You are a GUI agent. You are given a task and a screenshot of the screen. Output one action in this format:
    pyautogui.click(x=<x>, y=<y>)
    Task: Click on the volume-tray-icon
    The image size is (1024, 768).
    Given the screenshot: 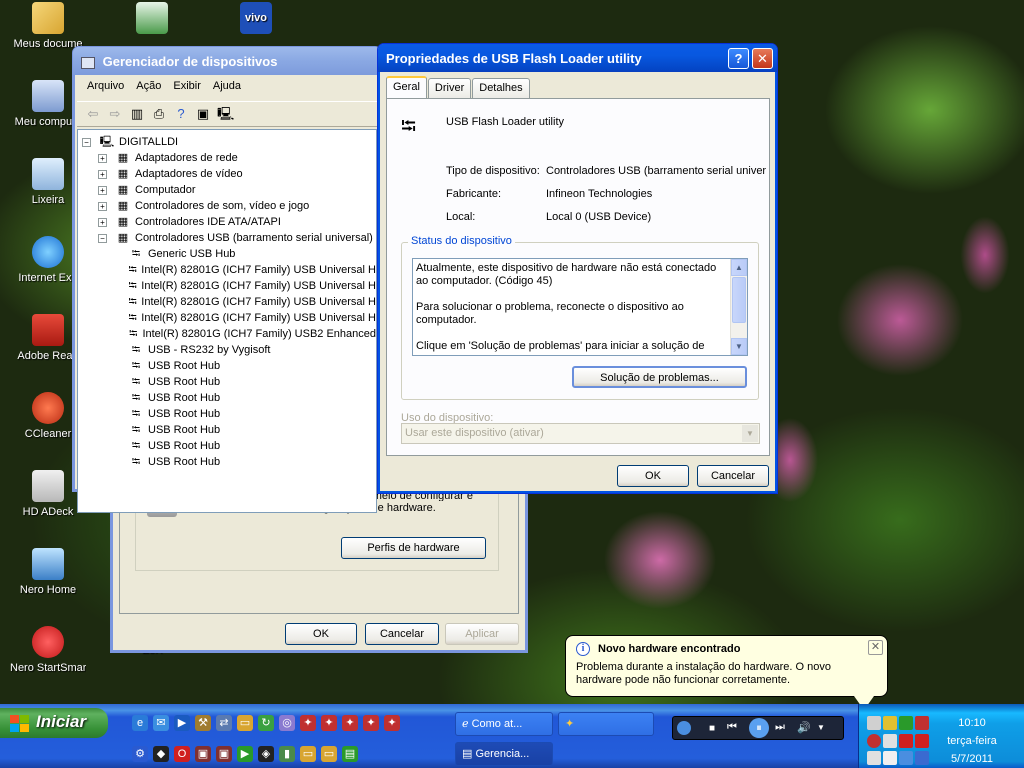 What is the action you would take?
    pyautogui.click(x=874, y=758)
    